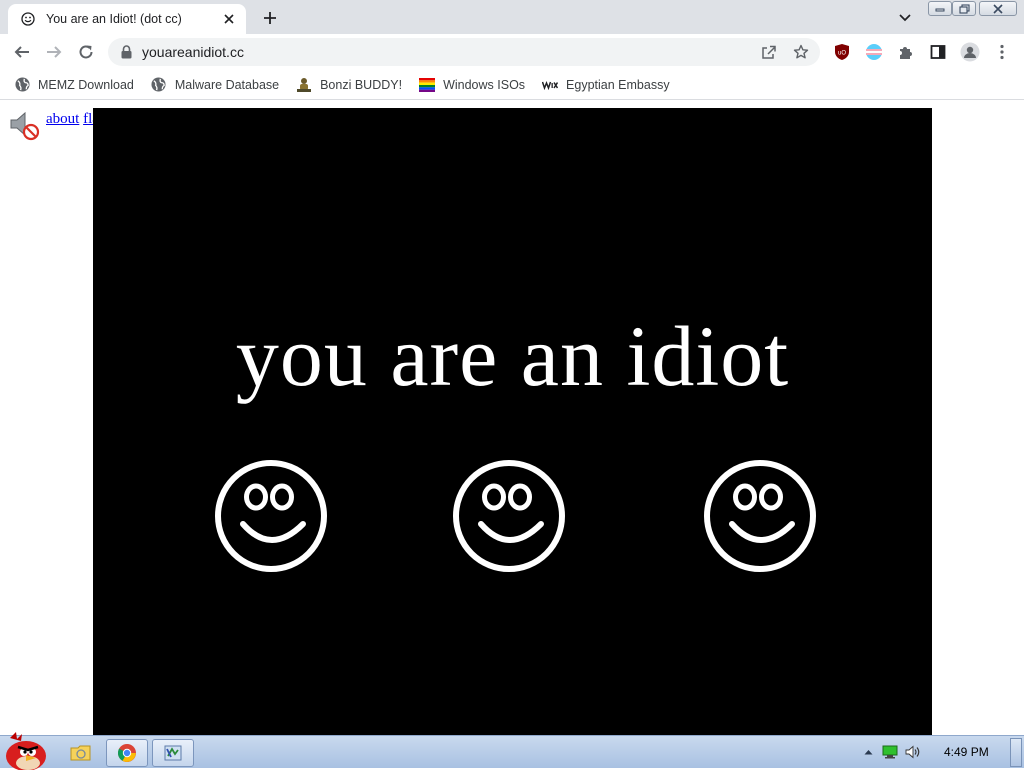  Describe the element at coordinates (62, 119) in the screenshot. I see `about-link: about` at that location.